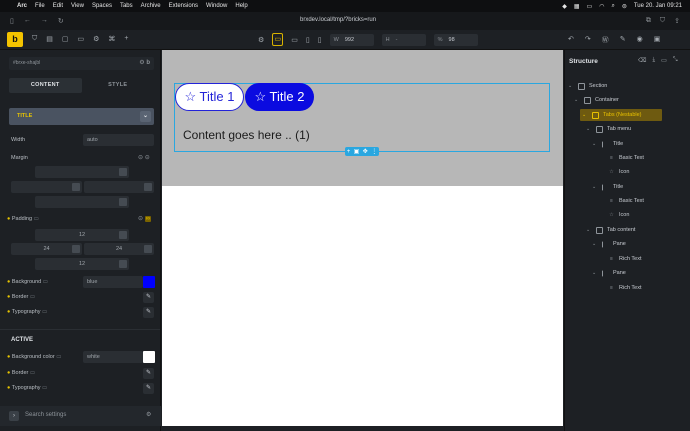 Image resolution: width=690 pixels, height=431 pixels. I want to click on margin-bottom-field, so click(82, 202).